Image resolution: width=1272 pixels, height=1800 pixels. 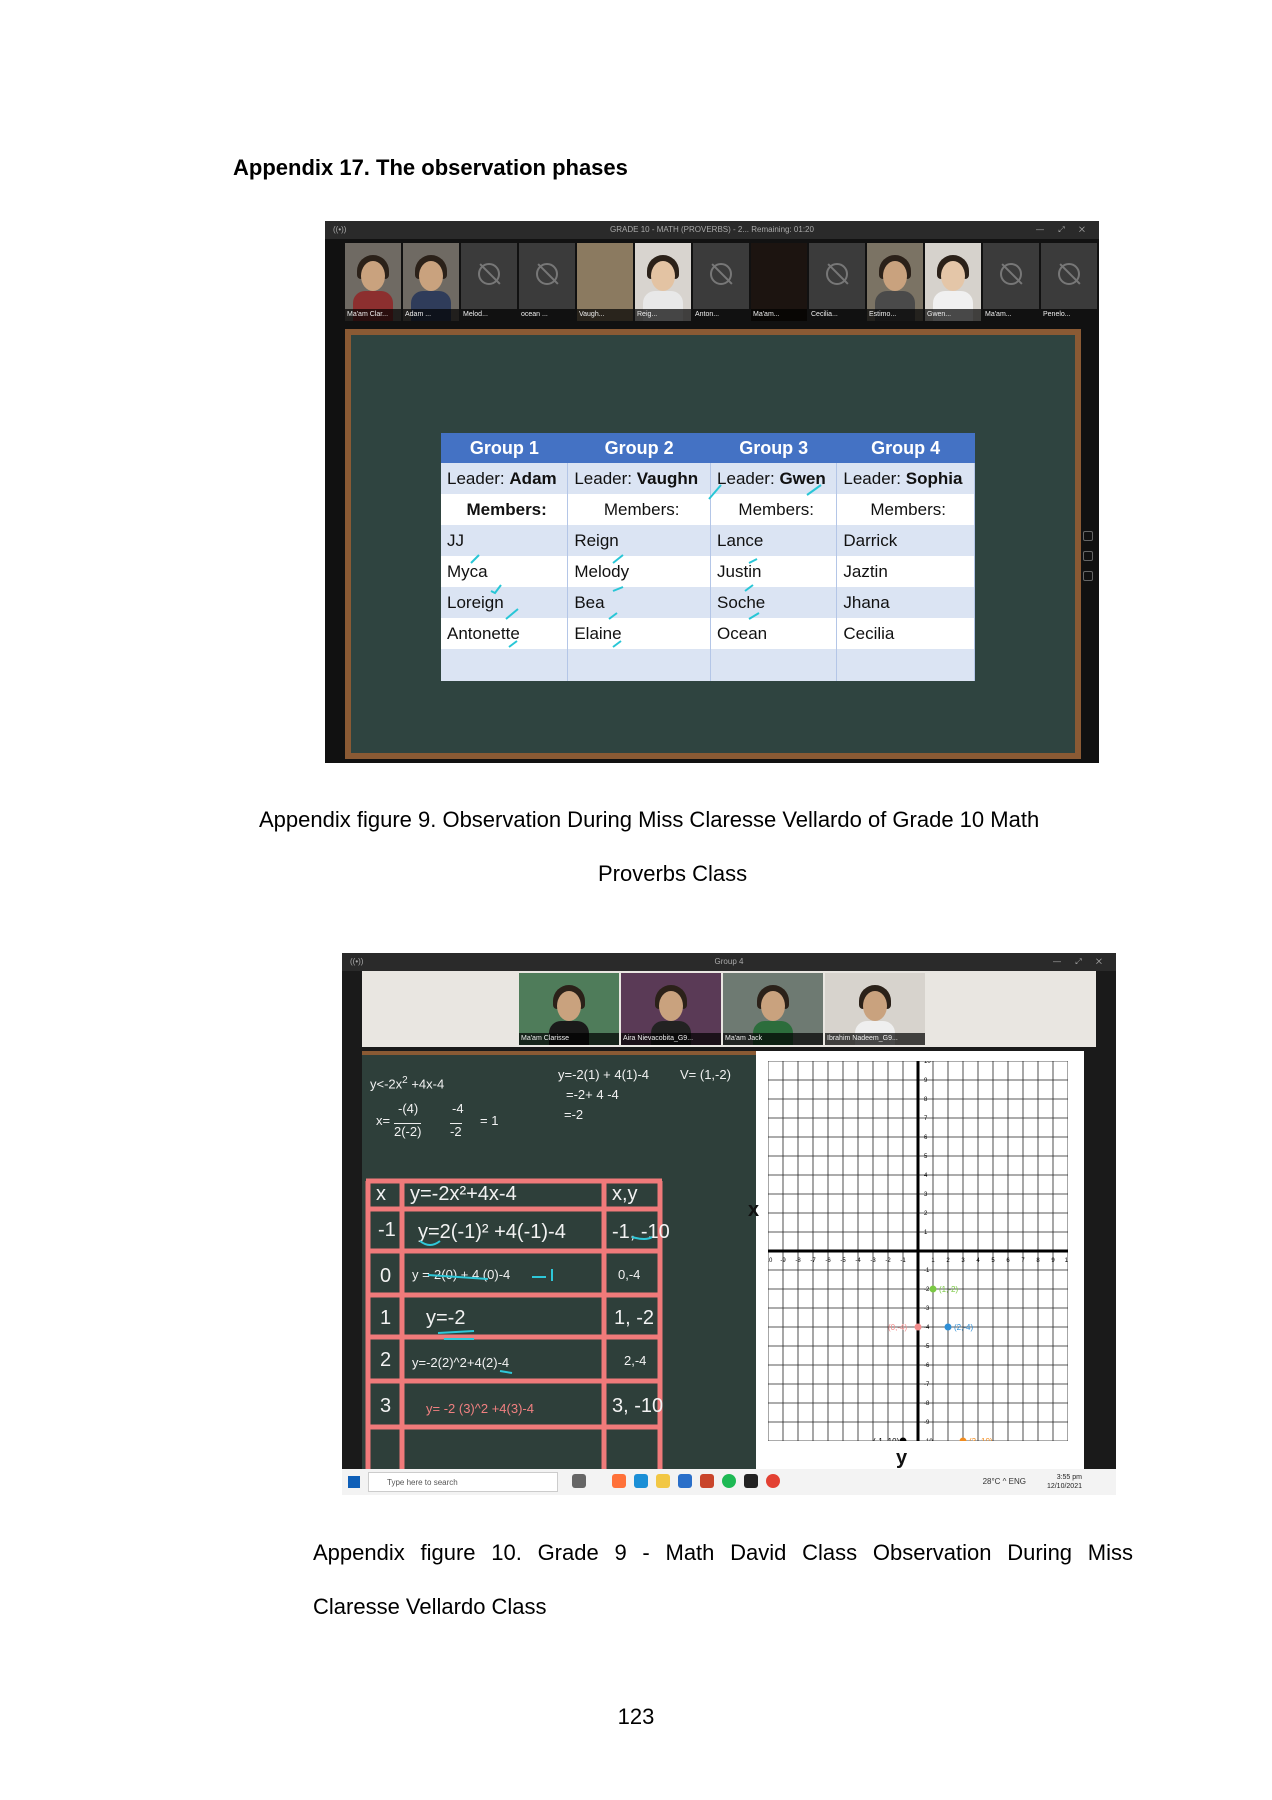 I want to click on powerpoint-icon, so click(x=707, y=1481).